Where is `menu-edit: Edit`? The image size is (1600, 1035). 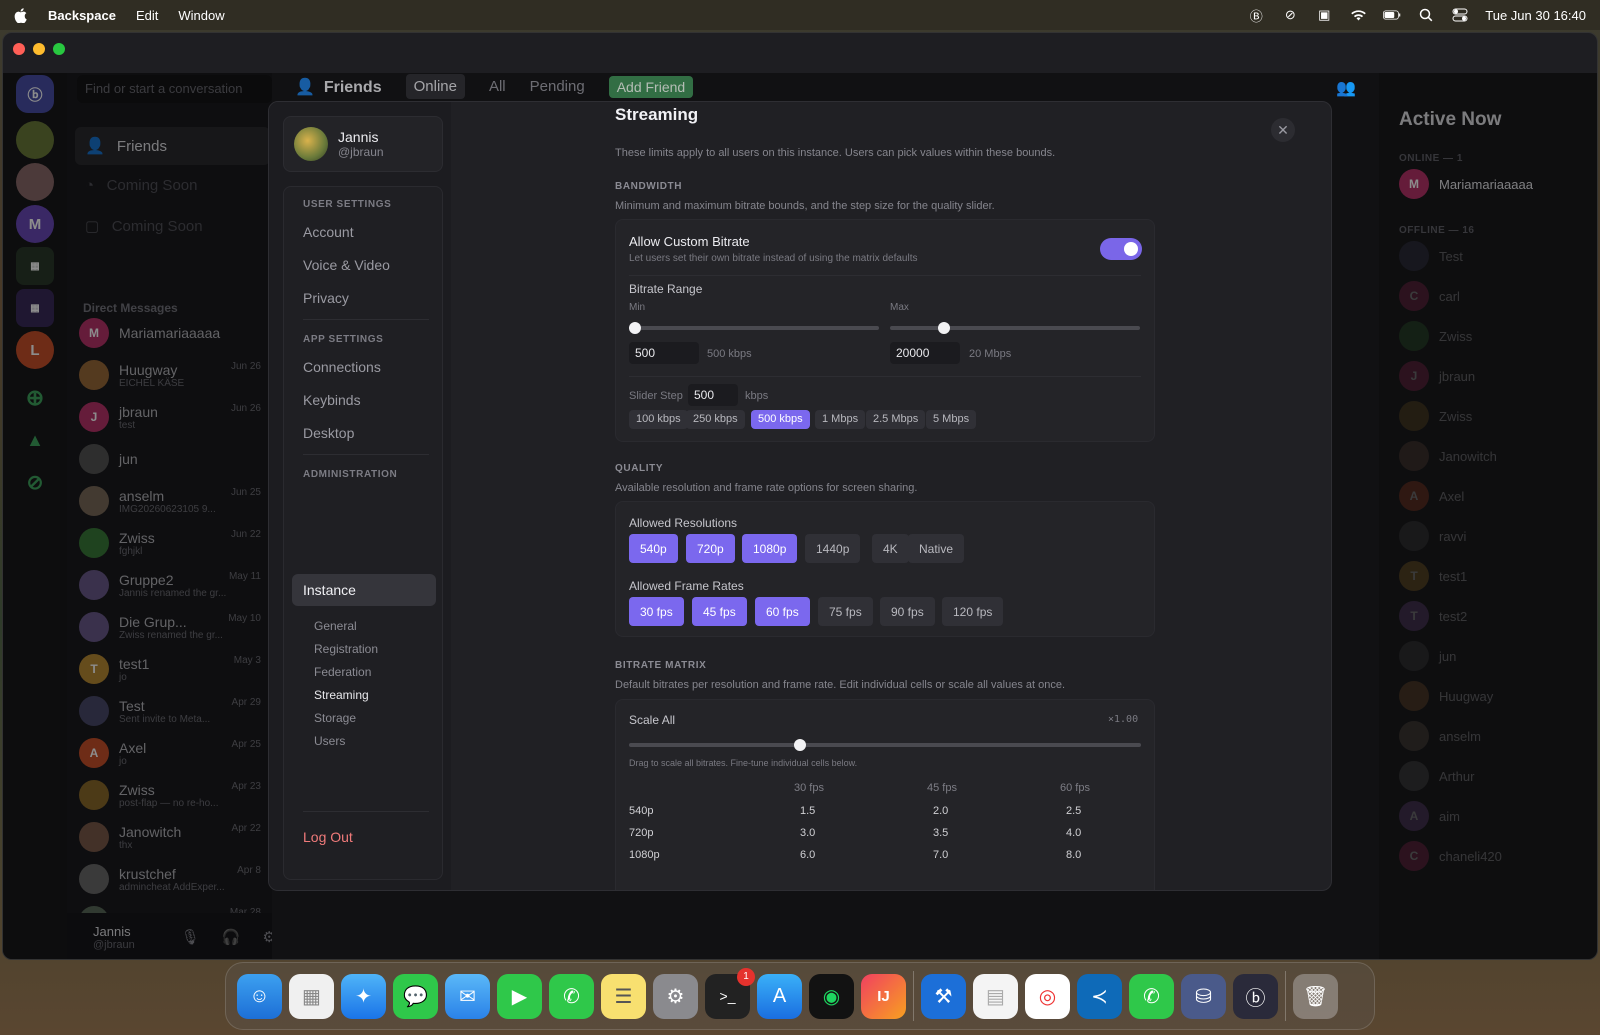 menu-edit: Edit is located at coordinates (147, 15).